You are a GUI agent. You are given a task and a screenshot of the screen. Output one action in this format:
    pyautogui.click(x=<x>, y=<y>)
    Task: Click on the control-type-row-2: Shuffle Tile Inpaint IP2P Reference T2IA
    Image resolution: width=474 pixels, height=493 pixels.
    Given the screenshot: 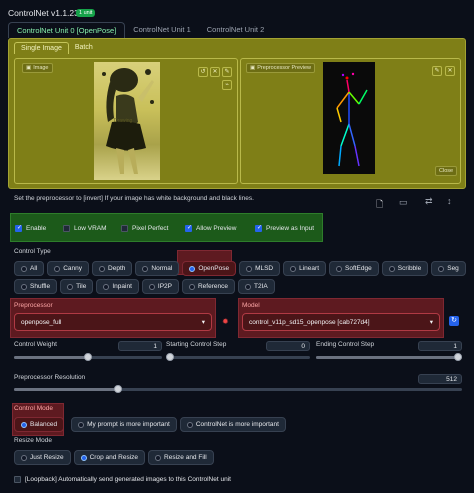 What is the action you would take?
    pyautogui.click(x=144, y=286)
    